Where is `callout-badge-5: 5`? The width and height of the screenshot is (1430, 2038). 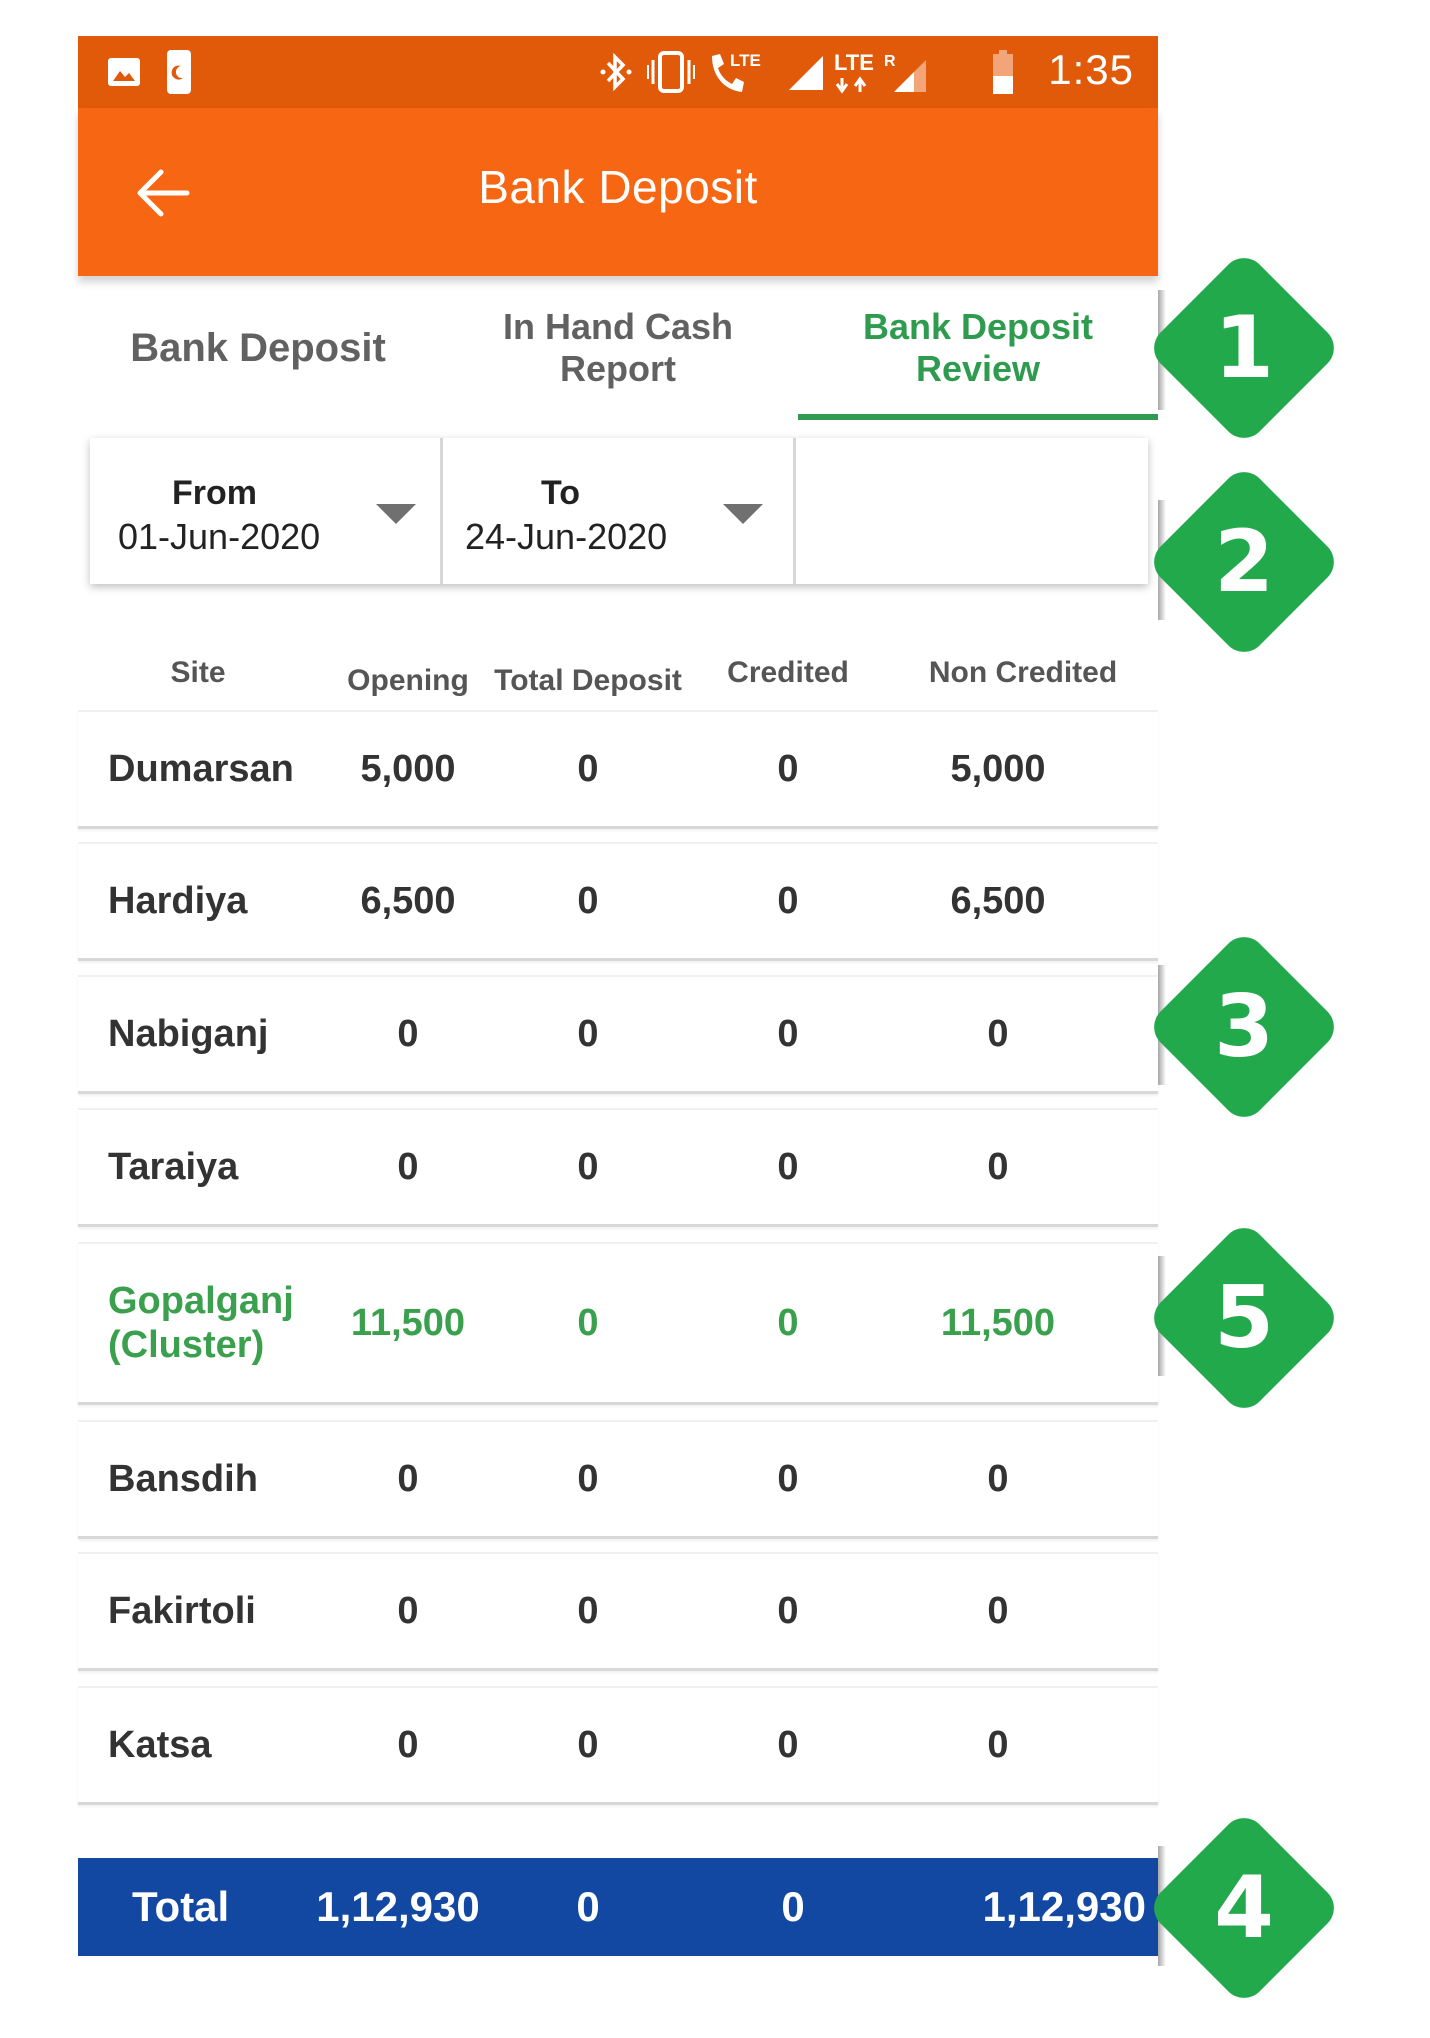
callout-badge-5: 5 is located at coordinates (1244, 1318).